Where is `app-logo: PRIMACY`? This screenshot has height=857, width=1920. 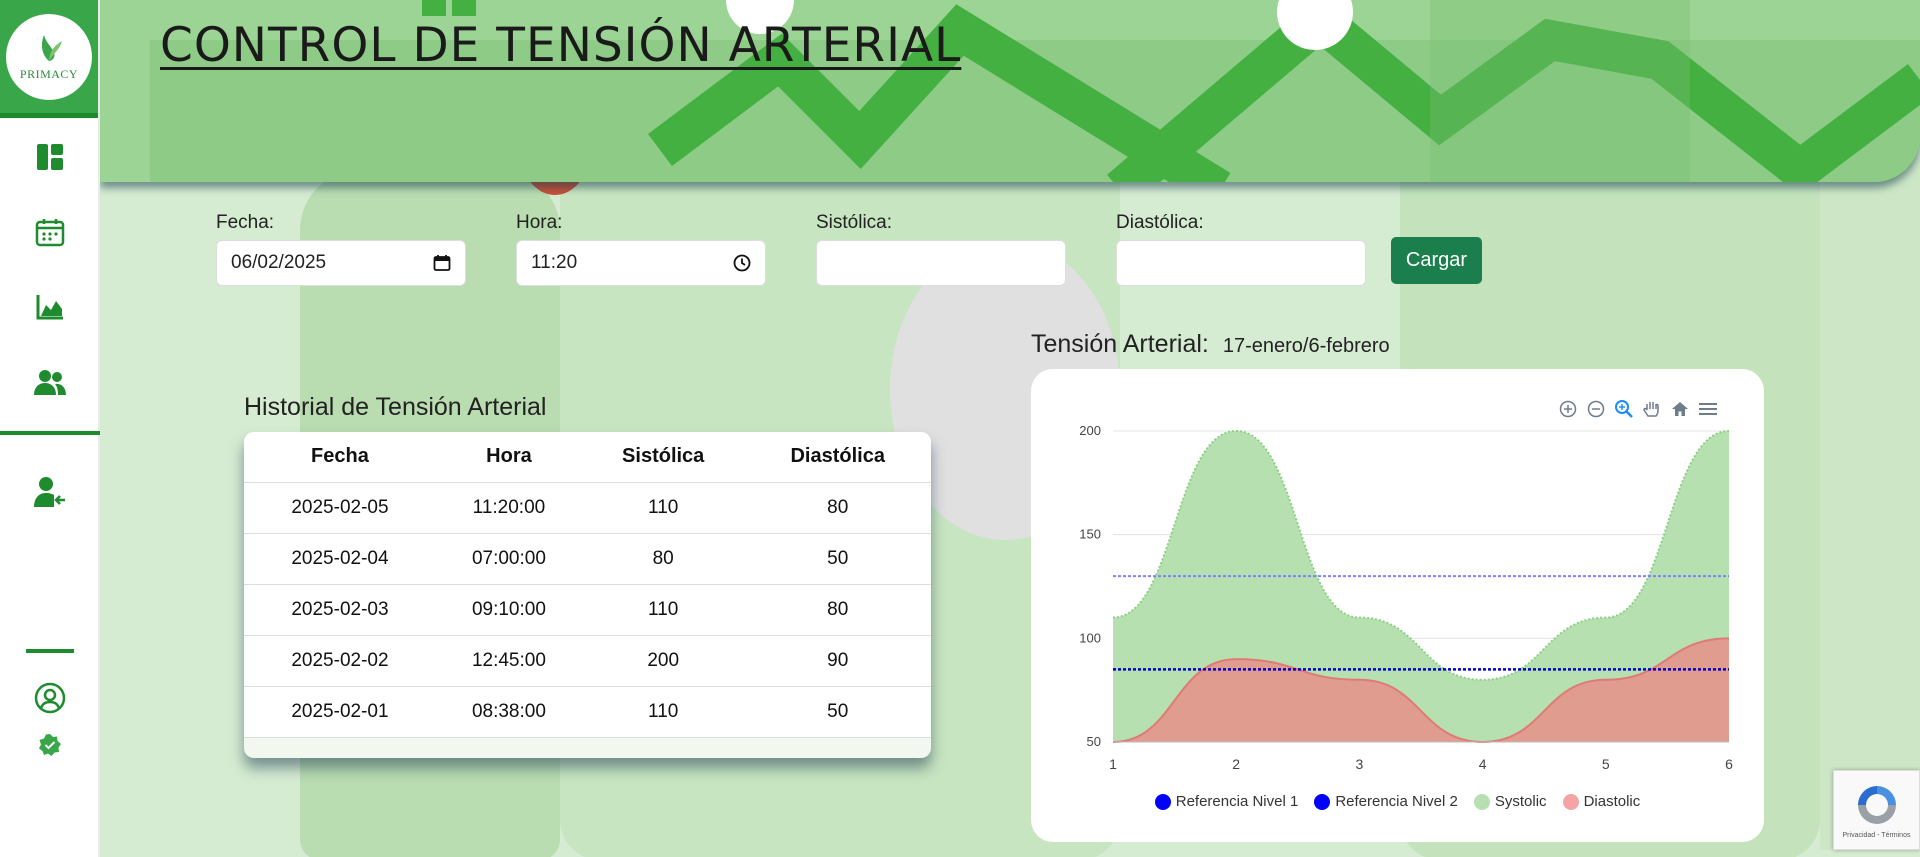 app-logo: PRIMACY is located at coordinates (49, 56).